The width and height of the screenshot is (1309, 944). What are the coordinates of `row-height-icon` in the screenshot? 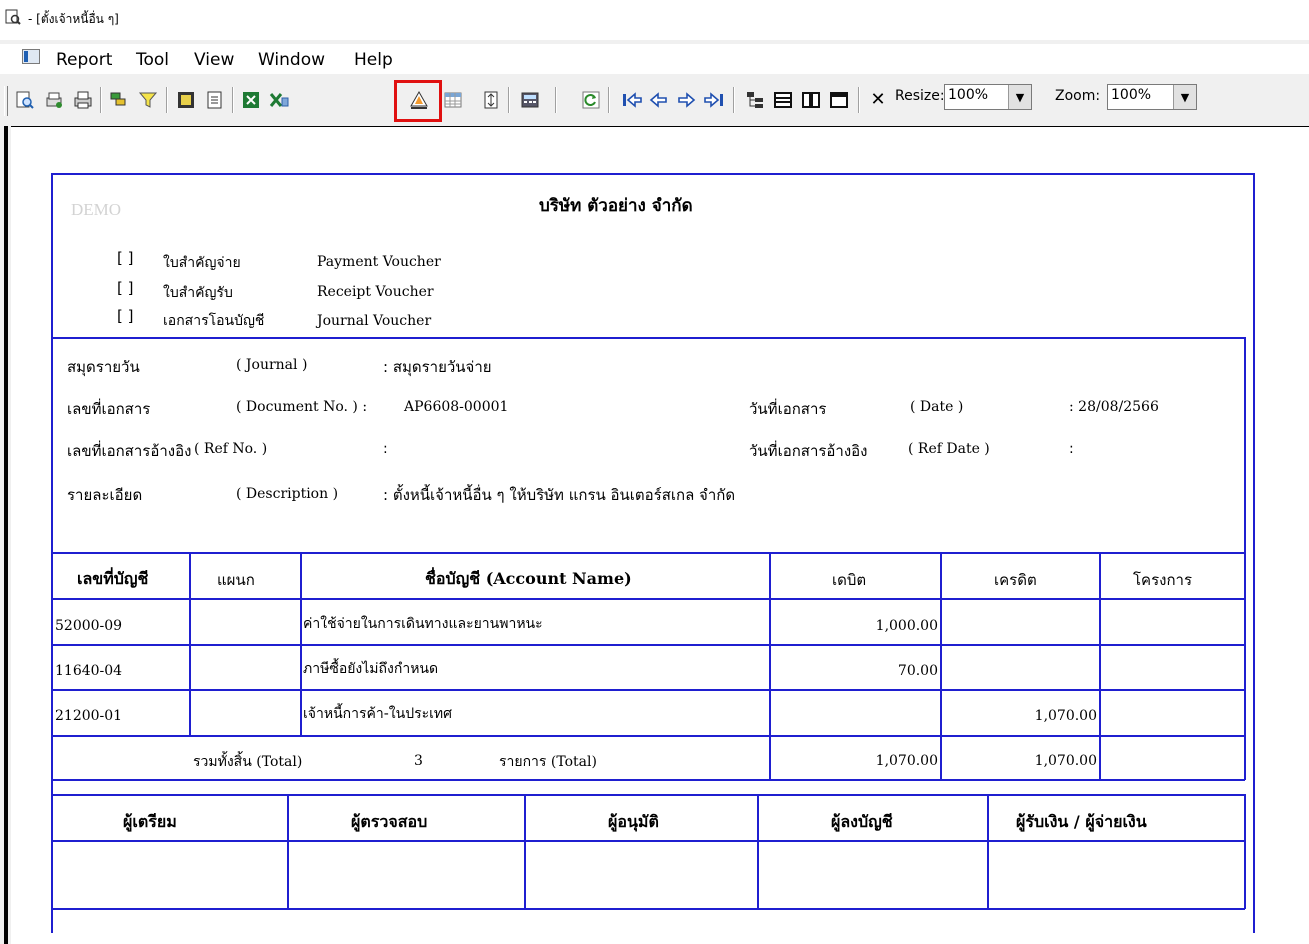 It's located at (491, 100).